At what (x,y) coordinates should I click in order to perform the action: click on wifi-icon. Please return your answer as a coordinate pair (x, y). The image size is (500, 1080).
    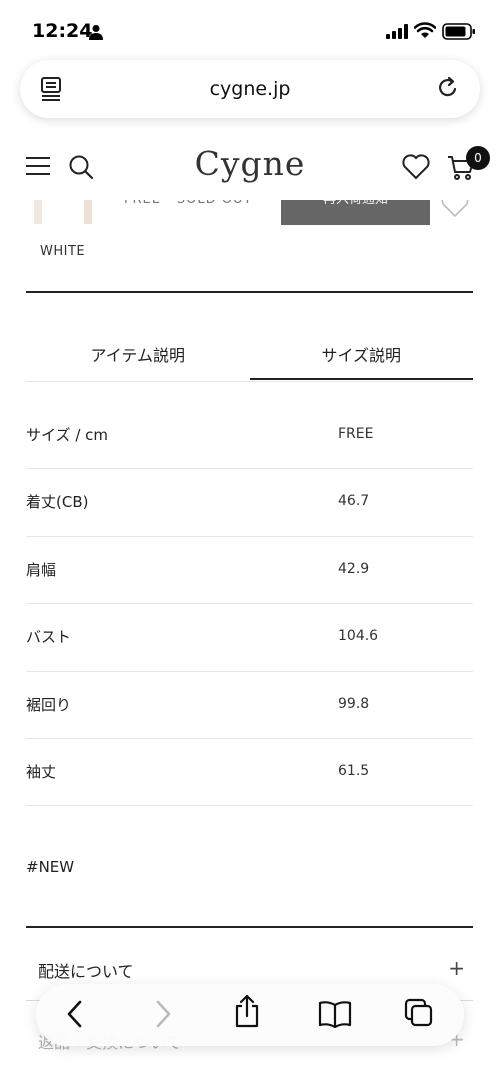
    Looking at the image, I should click on (425, 30).